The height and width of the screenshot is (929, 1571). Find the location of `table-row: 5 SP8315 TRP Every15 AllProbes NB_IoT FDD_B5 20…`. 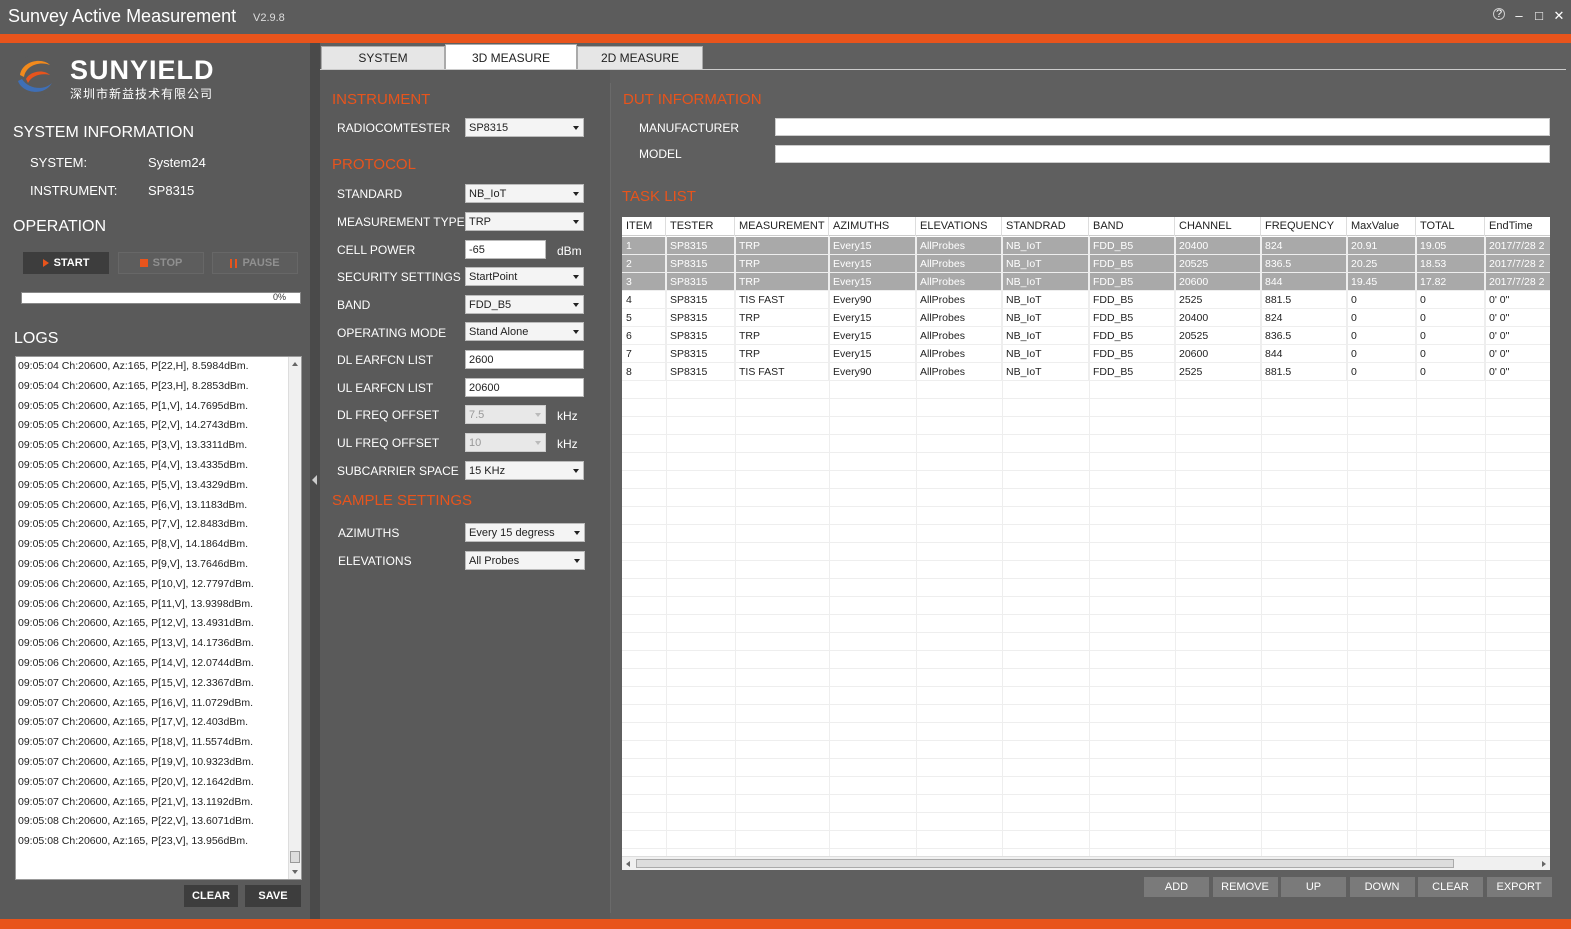

table-row: 5 SP8315 TRP Every15 AllProbes NB_IoT FDD_B5 20… is located at coordinates (1086, 318).